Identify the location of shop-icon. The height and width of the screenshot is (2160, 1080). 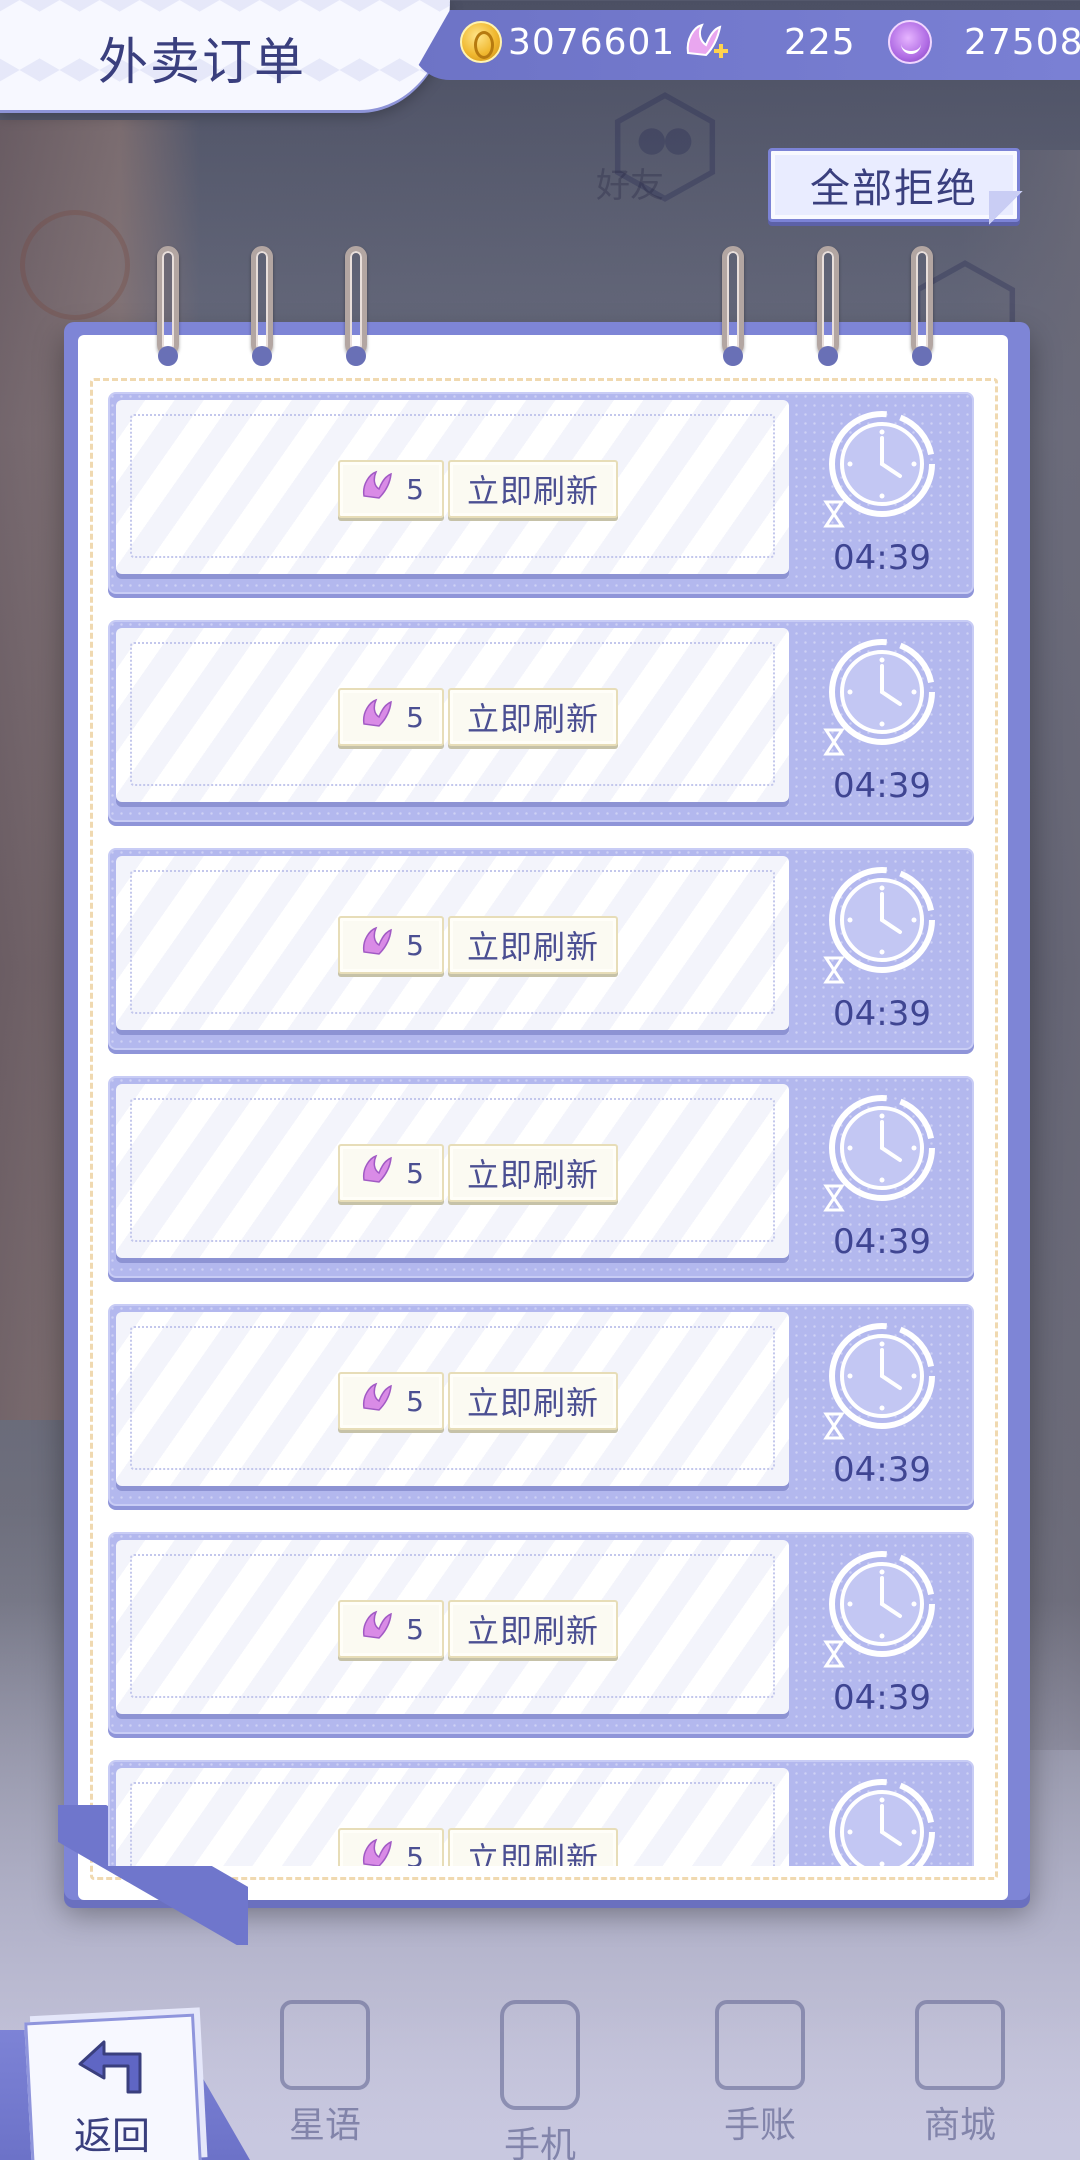
(960, 2045).